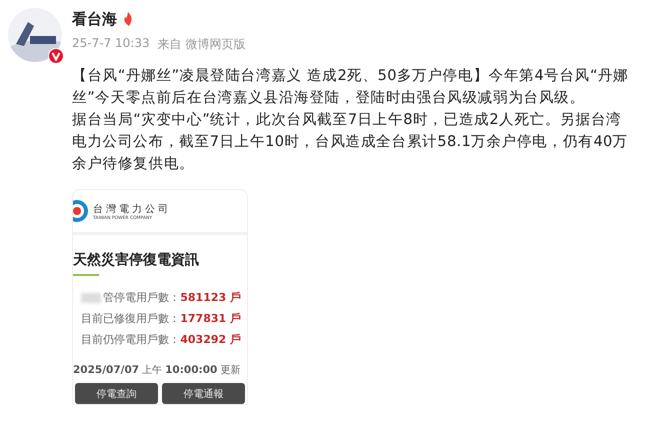 The image size is (650, 426). Describe the element at coordinates (136, 260) in the screenshot. I see `card-title: 天然災害停復電資訊` at that location.